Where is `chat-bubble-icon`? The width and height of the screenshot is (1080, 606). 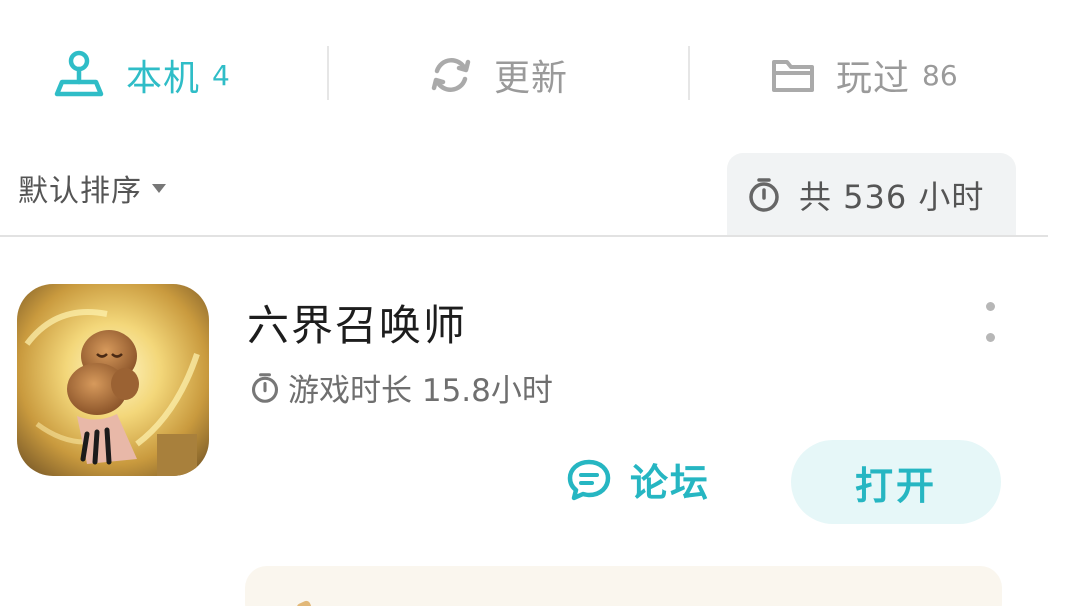
chat-bubble-icon is located at coordinates (589, 479).